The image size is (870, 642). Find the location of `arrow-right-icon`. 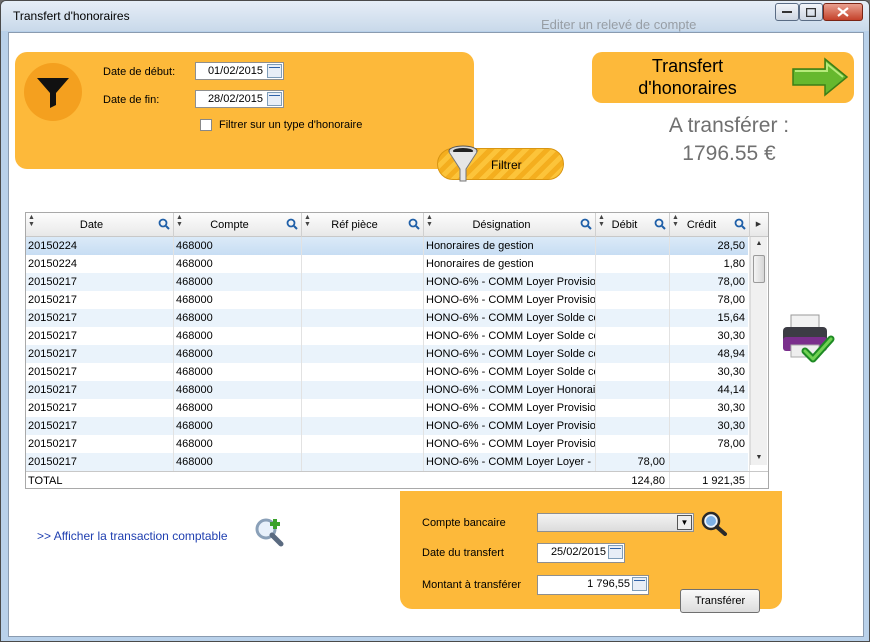

arrow-right-icon is located at coordinates (820, 77).